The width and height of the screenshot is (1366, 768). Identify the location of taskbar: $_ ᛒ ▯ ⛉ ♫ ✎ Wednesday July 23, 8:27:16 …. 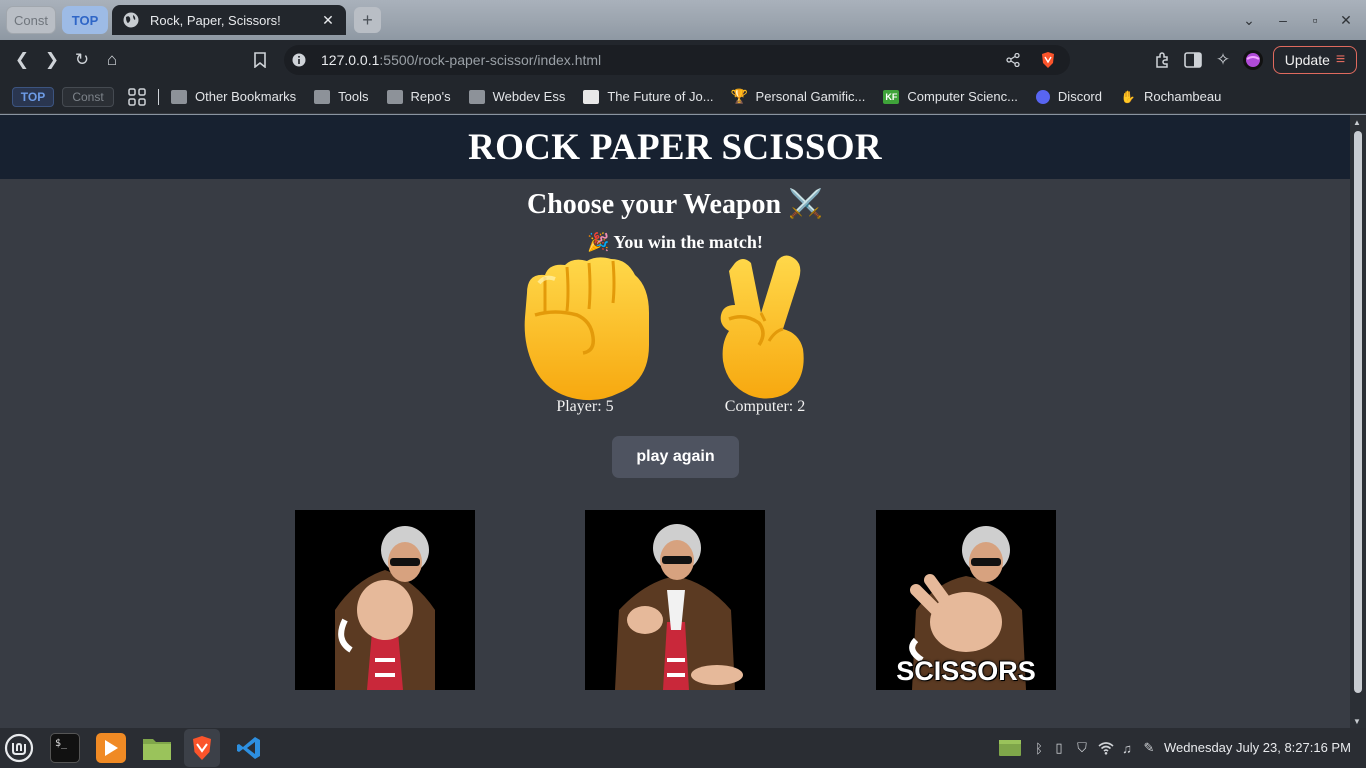
(683, 748).